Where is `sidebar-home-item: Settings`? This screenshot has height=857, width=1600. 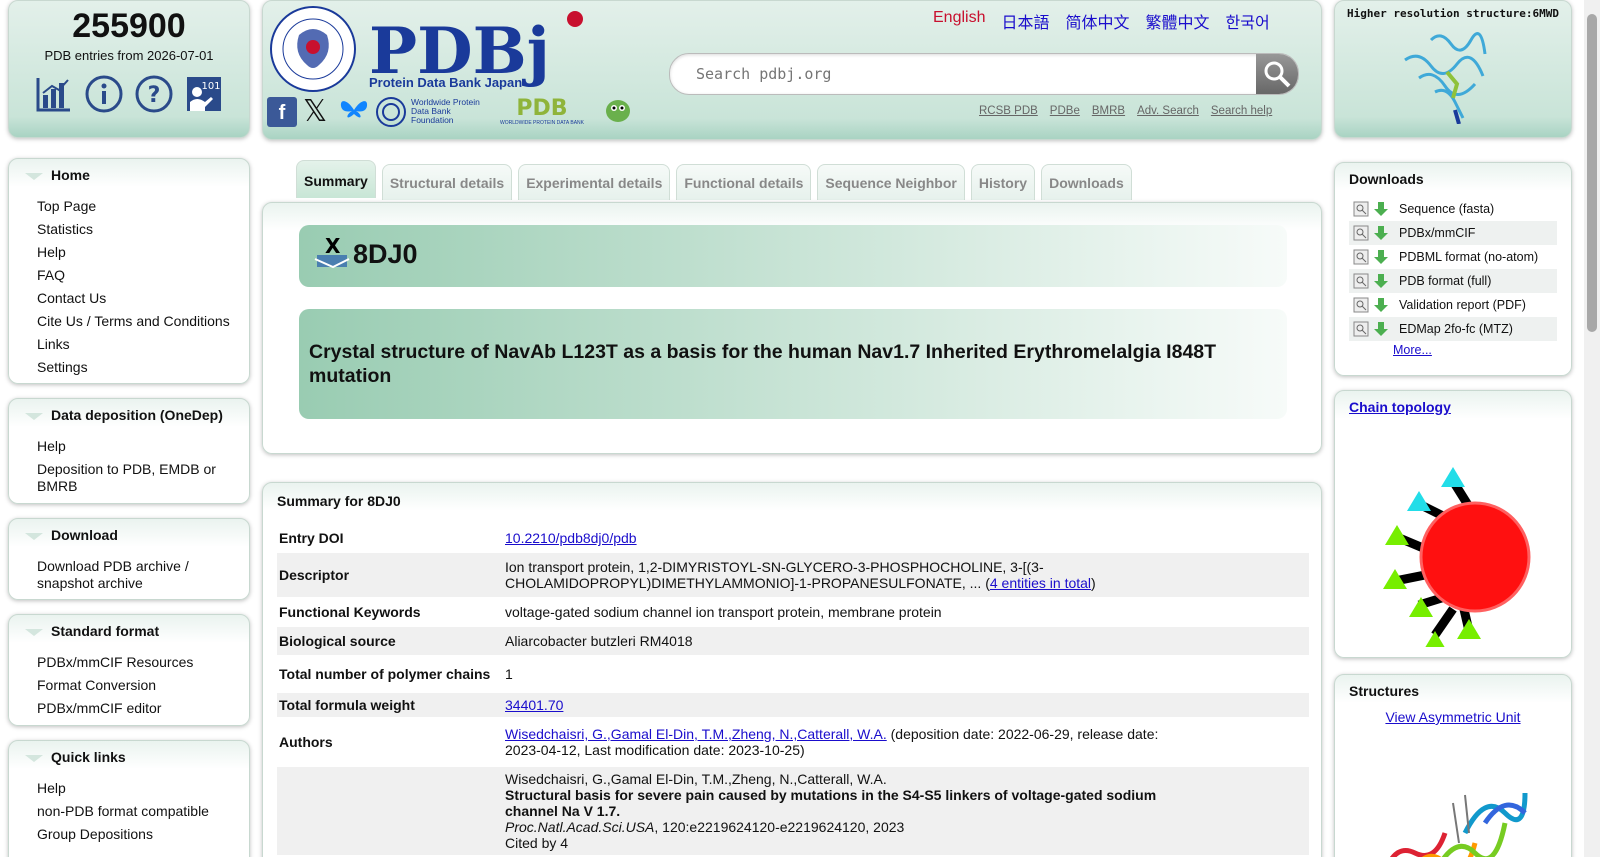
sidebar-home-item: Settings is located at coordinates (143, 367).